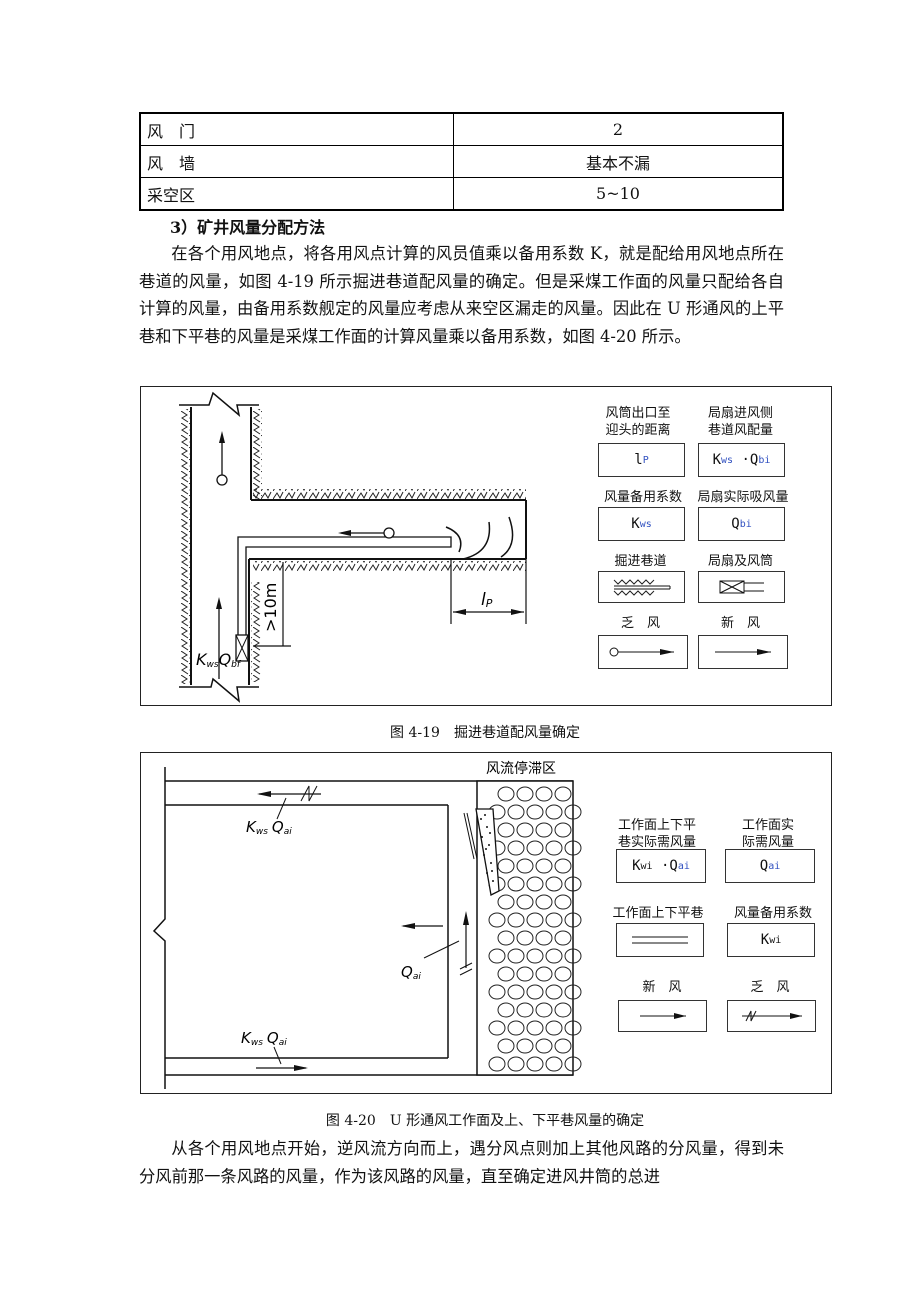 The image size is (920, 1302). I want to click on legend-symbol-kwi-qai: Kwi ·Q ai, so click(661, 866).